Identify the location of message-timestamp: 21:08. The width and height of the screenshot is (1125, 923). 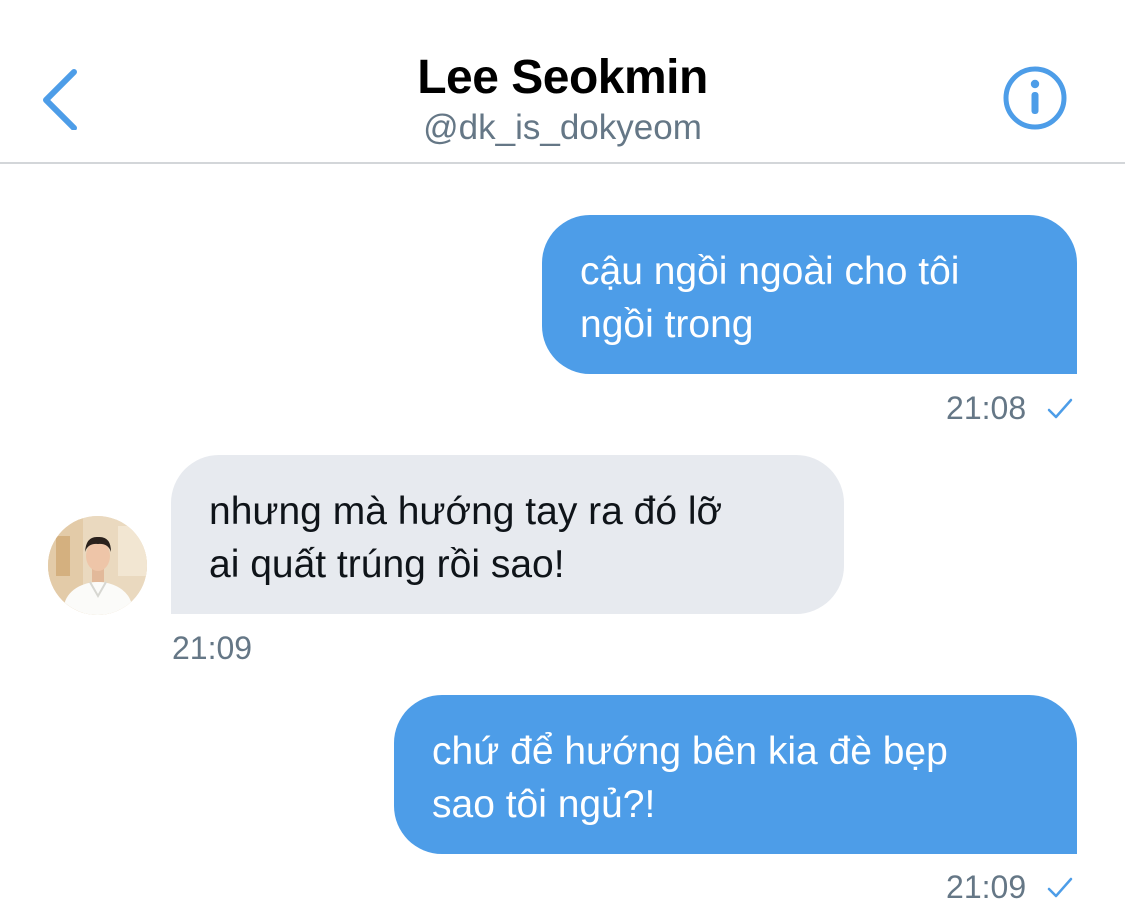
(986, 408).